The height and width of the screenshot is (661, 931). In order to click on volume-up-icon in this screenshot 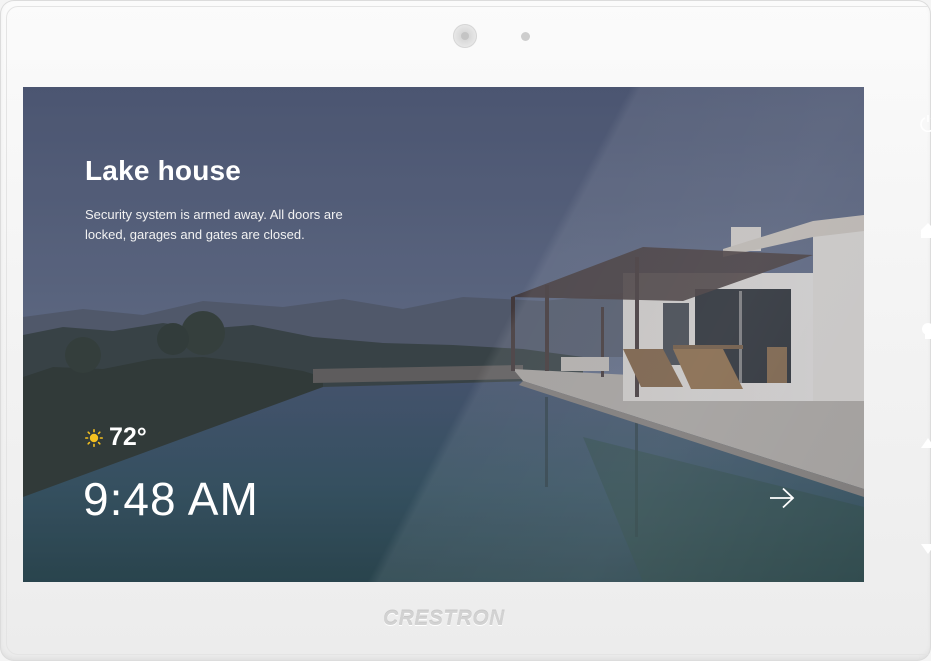, I will do `click(925, 443)`.